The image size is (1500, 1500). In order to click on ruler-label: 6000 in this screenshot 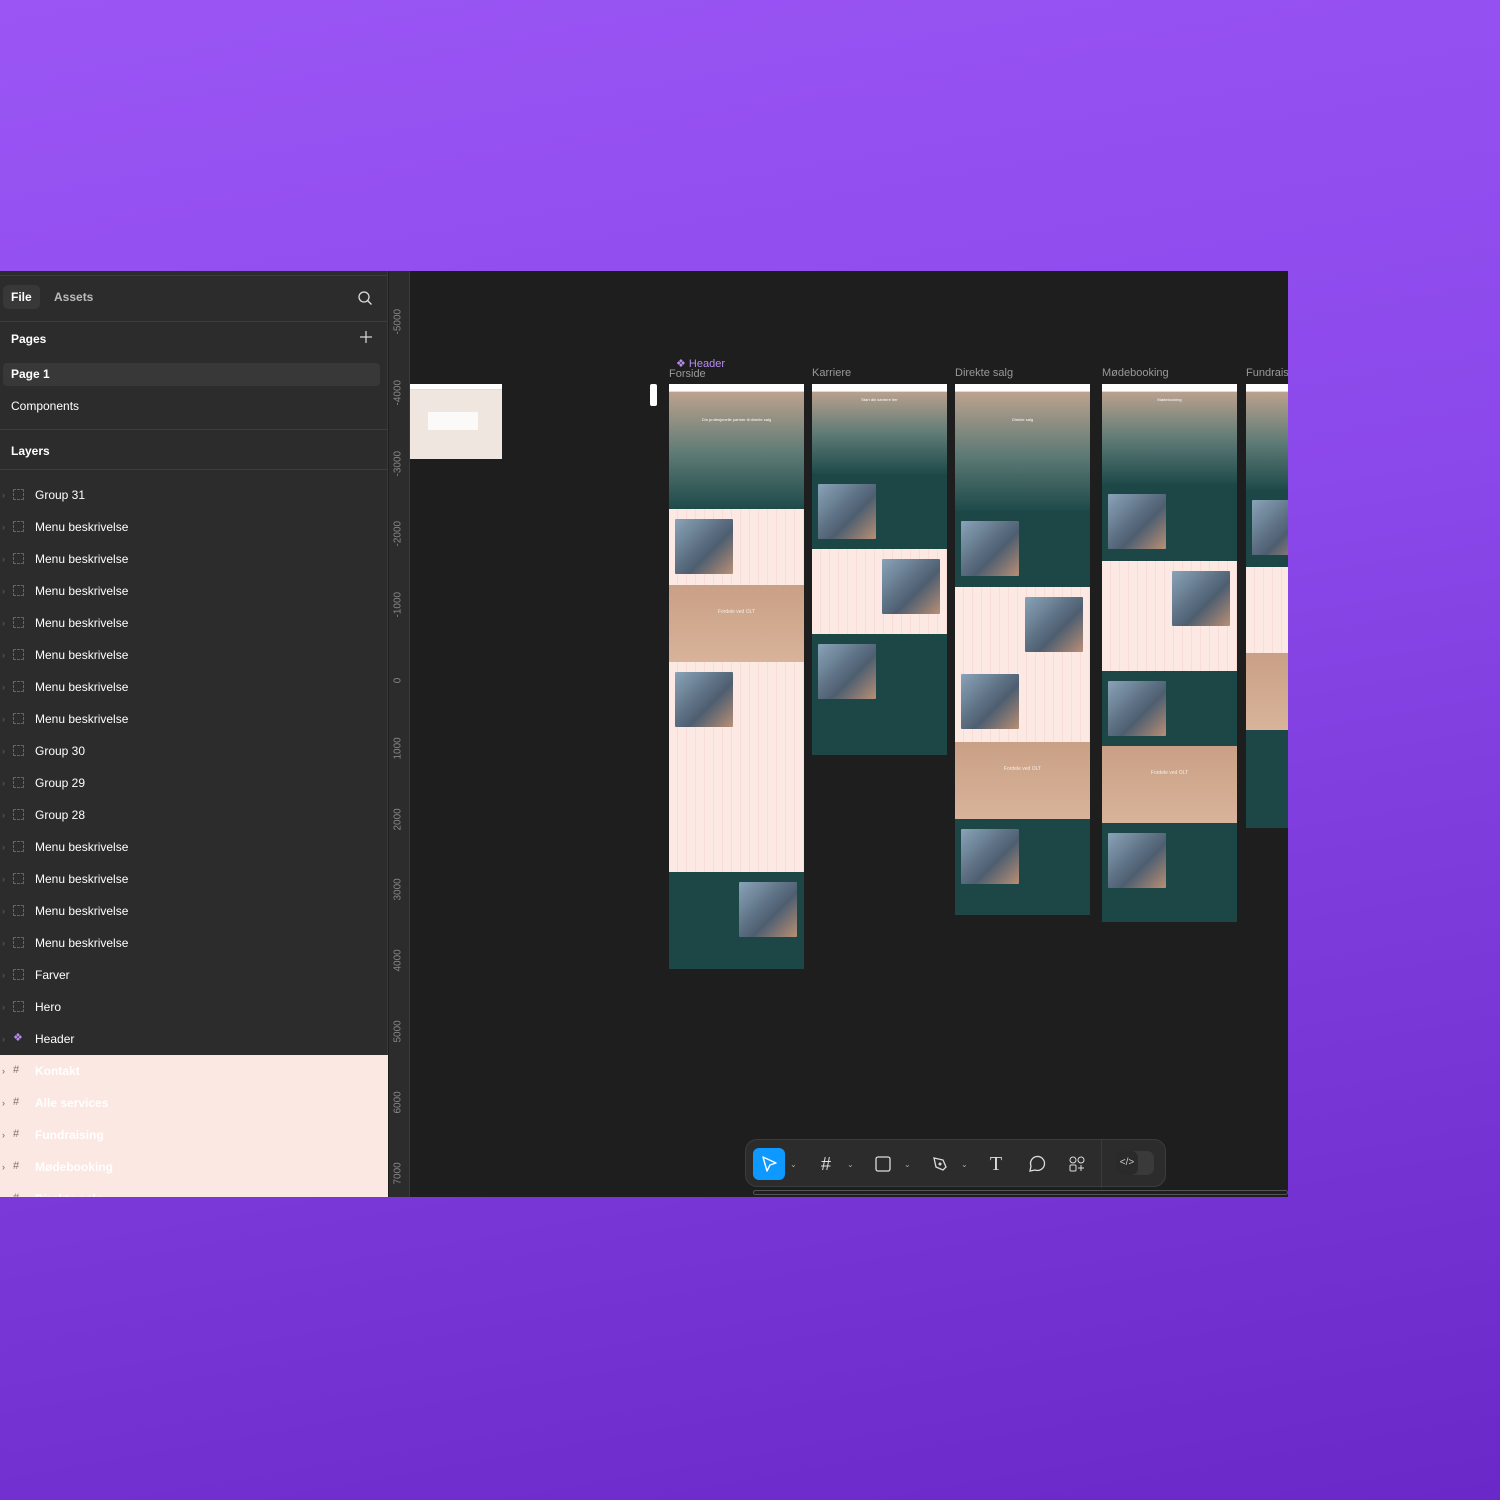, I will do `click(398, 1102)`.